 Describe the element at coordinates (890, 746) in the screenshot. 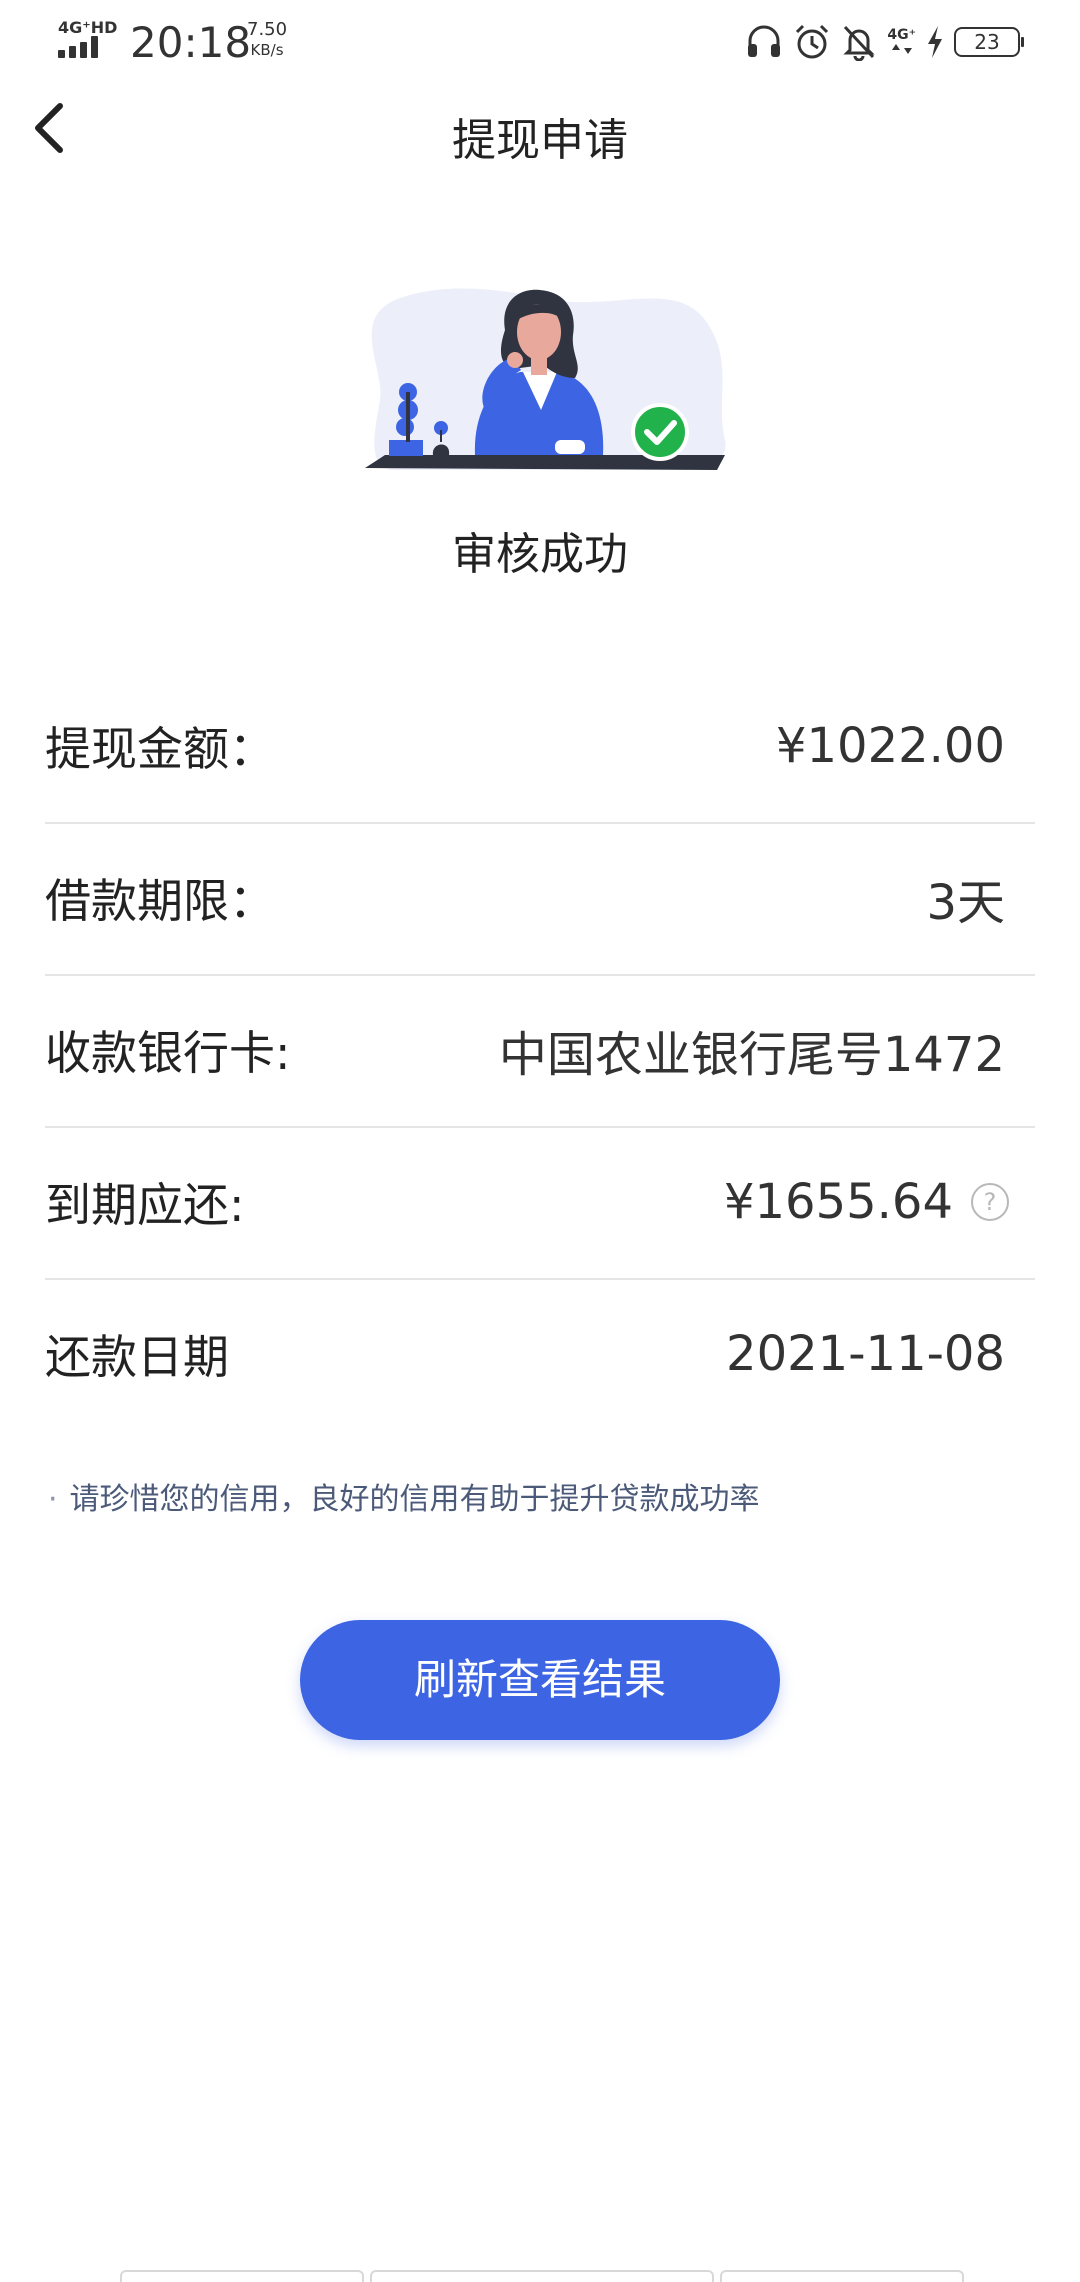

I see `amount-value: ¥1022.00` at that location.